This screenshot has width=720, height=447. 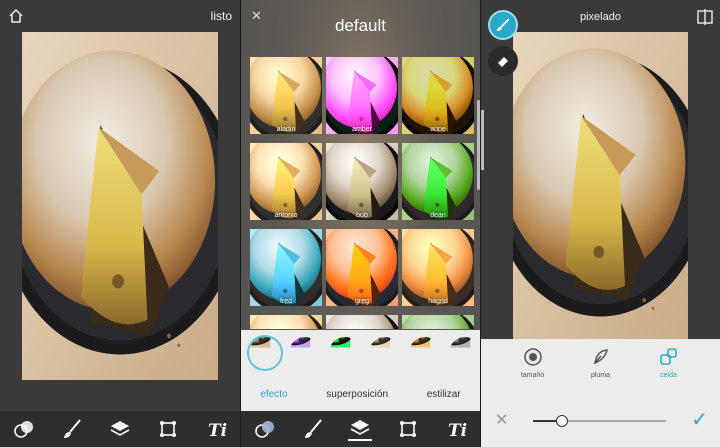 I want to click on filter-tile: hagrid, so click(x=438, y=267).